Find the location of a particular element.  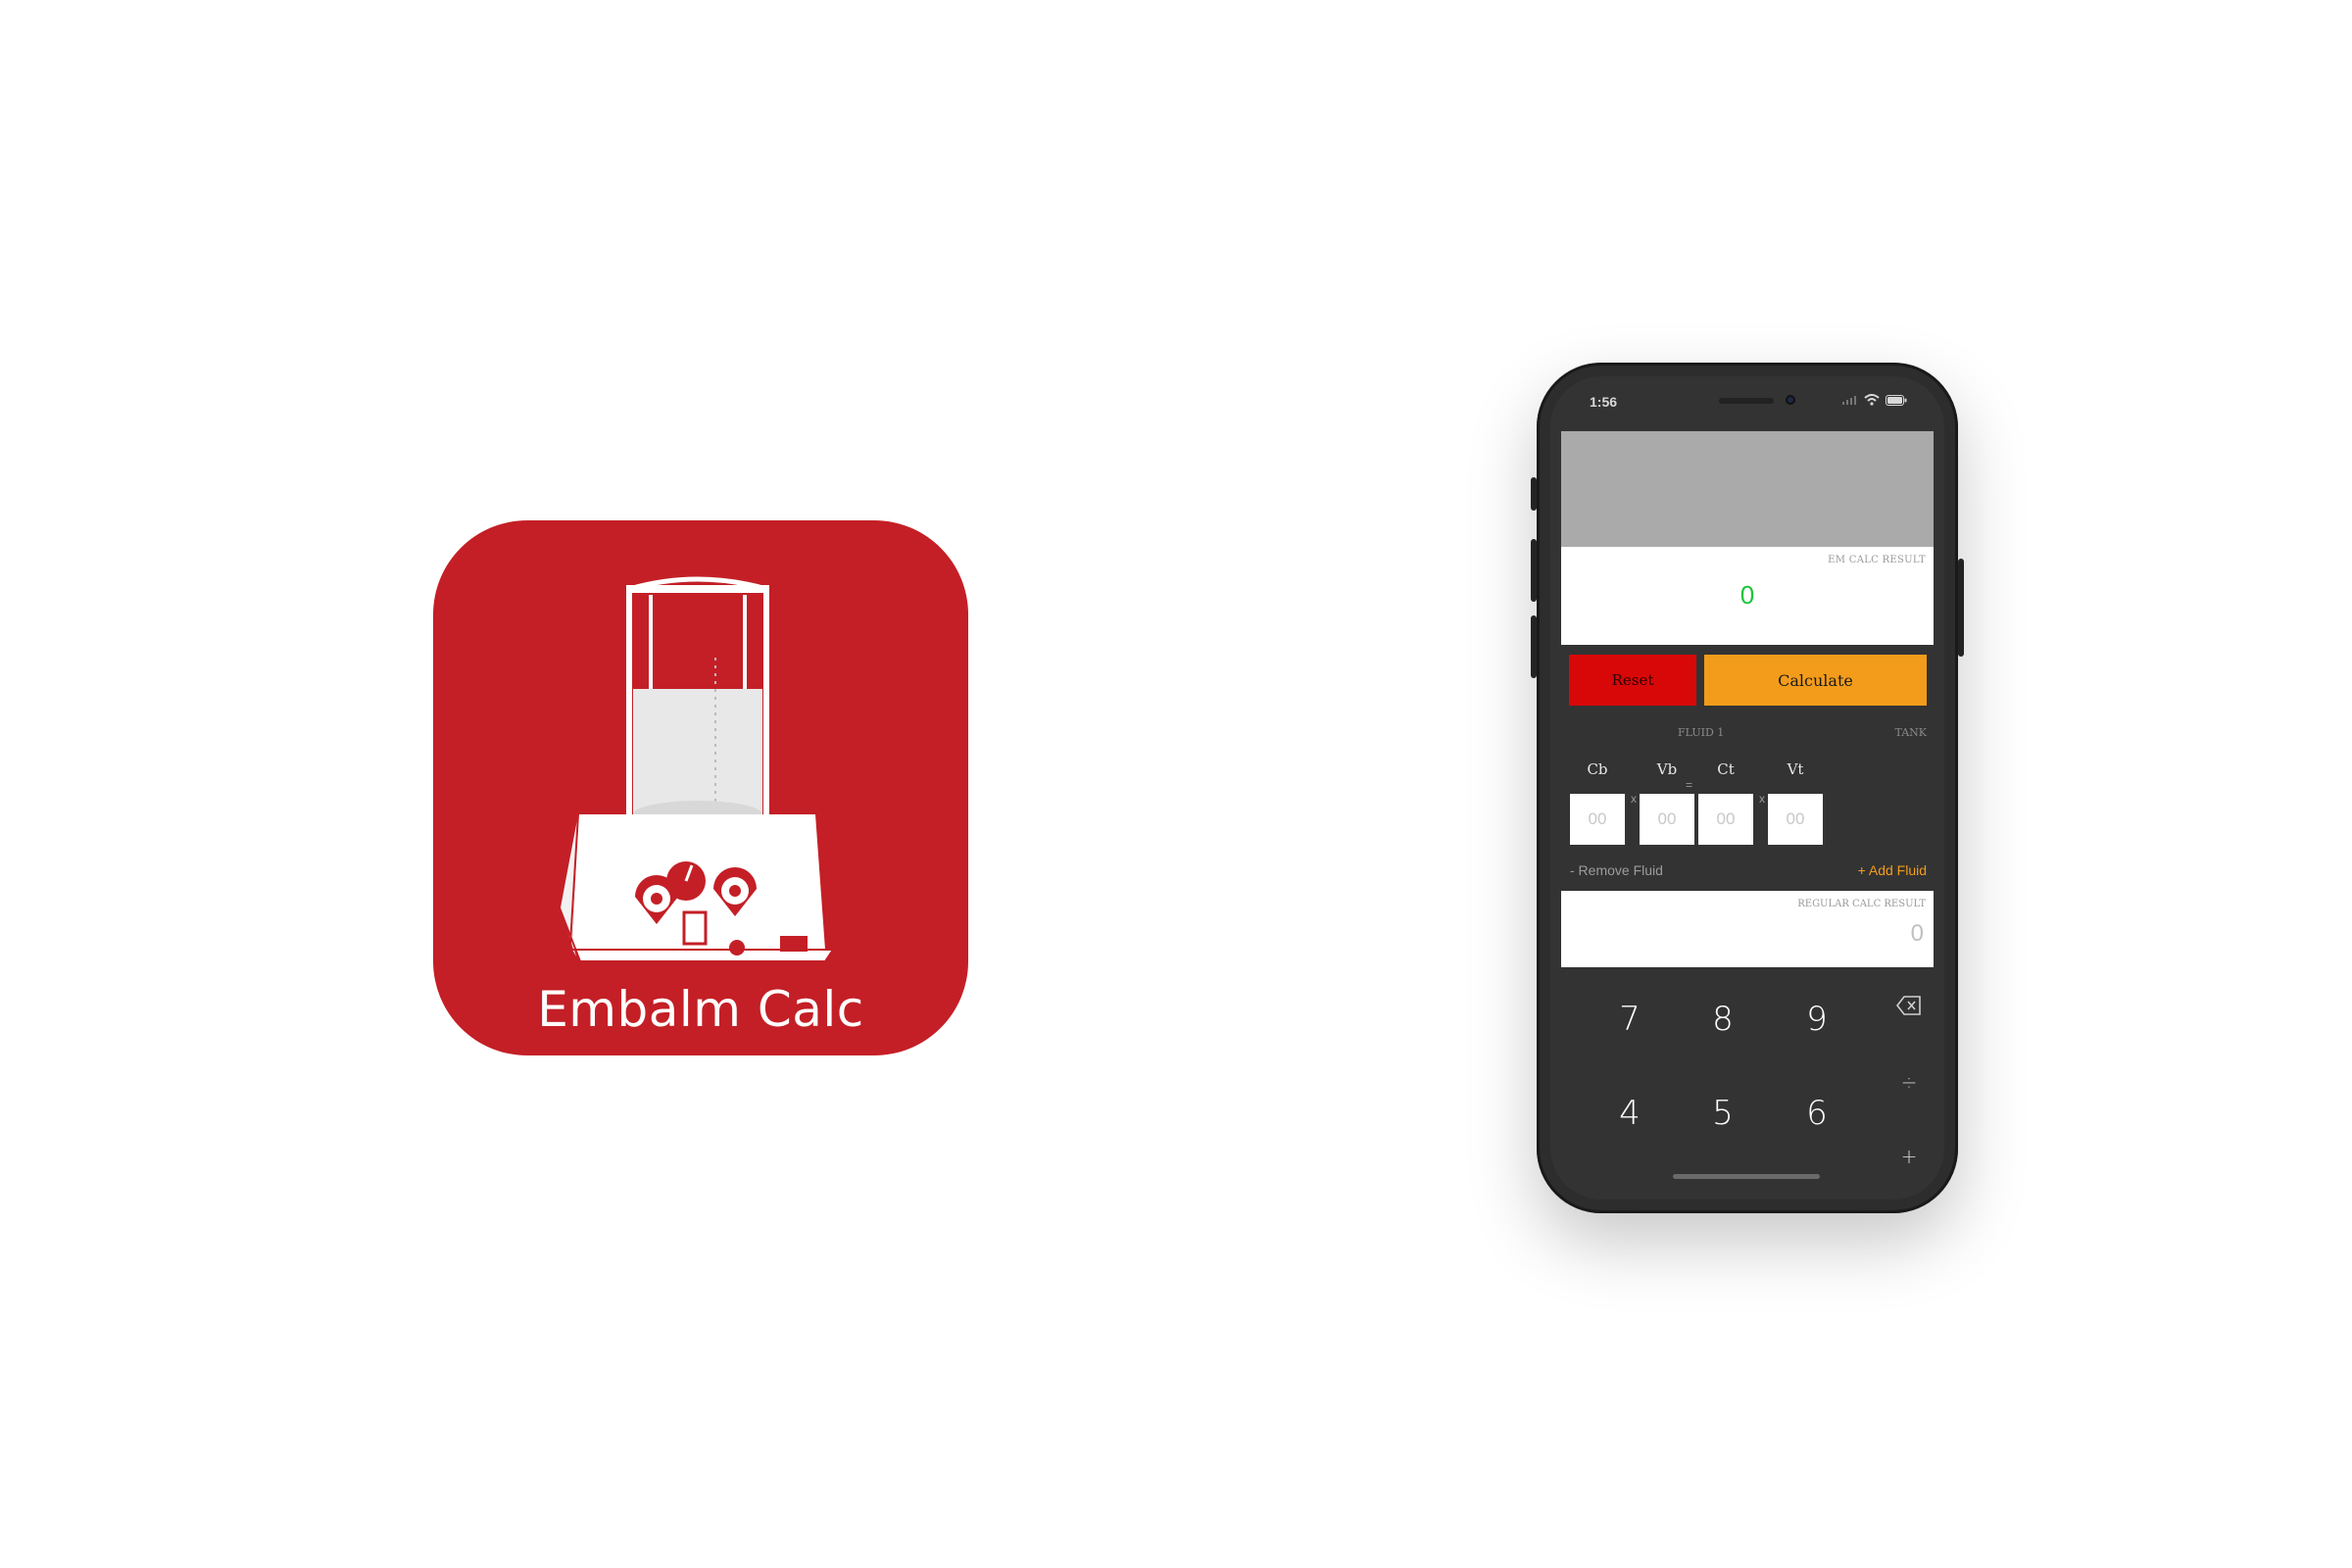

vt-label: Vt is located at coordinates (1795, 769).